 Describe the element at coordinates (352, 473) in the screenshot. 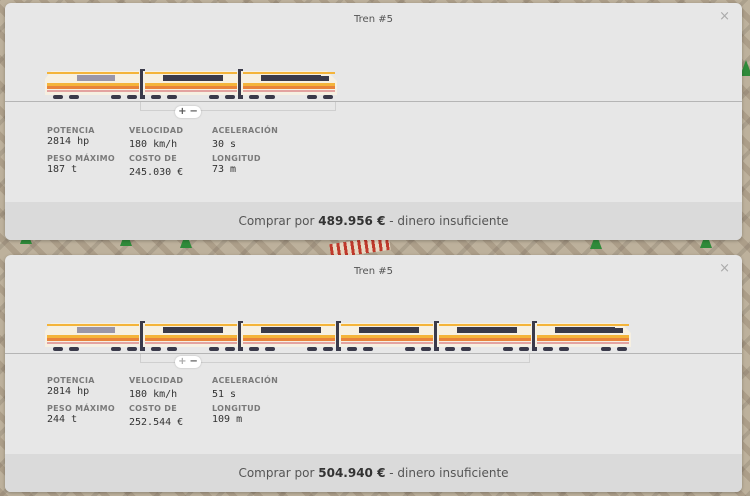

I see `buy-price: 504.940 €` at that location.